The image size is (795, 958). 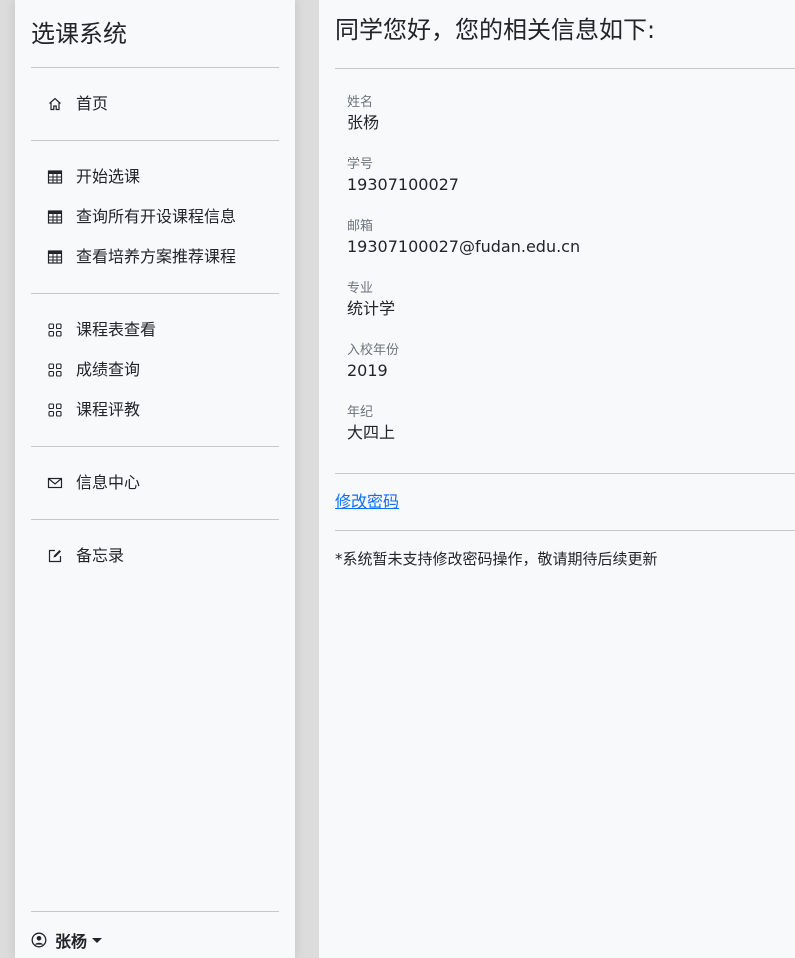 I want to click on change-password-link: 修改密码, so click(x=367, y=502).